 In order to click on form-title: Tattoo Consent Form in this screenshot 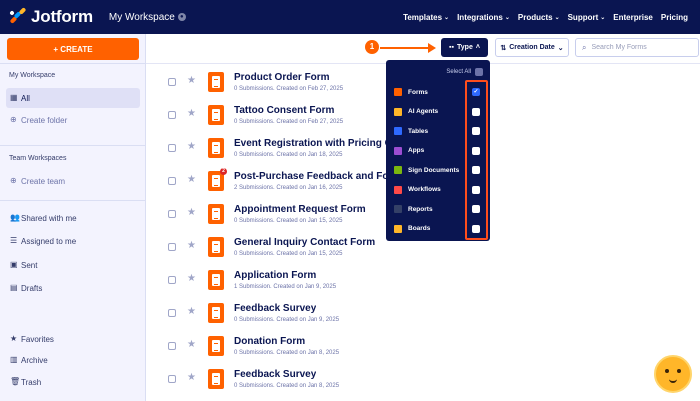, I will do `click(284, 110)`.